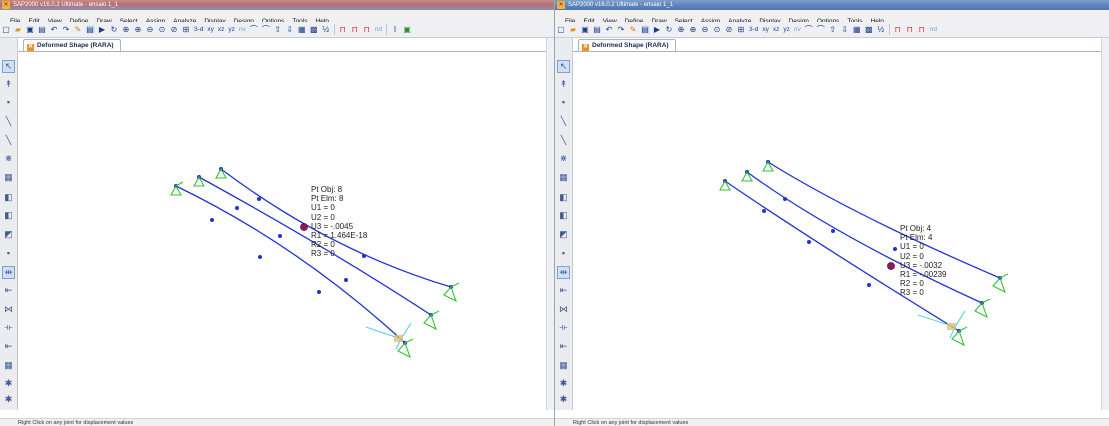 The height and width of the screenshot is (426, 1109). What do you see at coordinates (597, 29) in the screenshot?
I see `print-icon: ▤` at bounding box center [597, 29].